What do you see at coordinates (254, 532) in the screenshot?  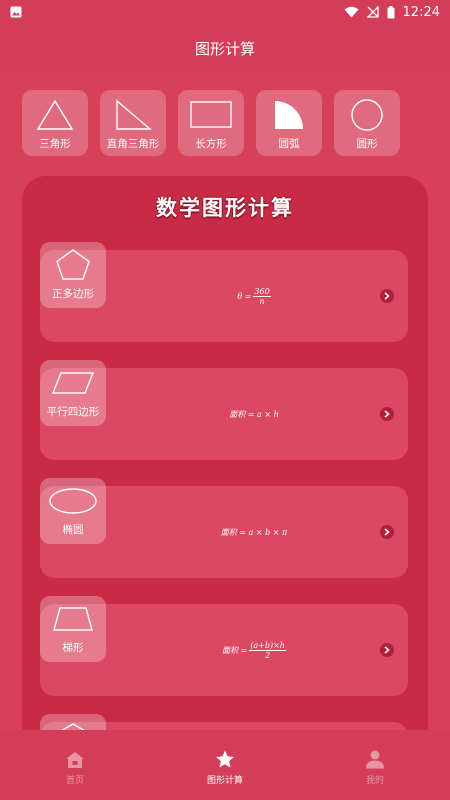 I see `card-formula: 面积 = a × b × π` at bounding box center [254, 532].